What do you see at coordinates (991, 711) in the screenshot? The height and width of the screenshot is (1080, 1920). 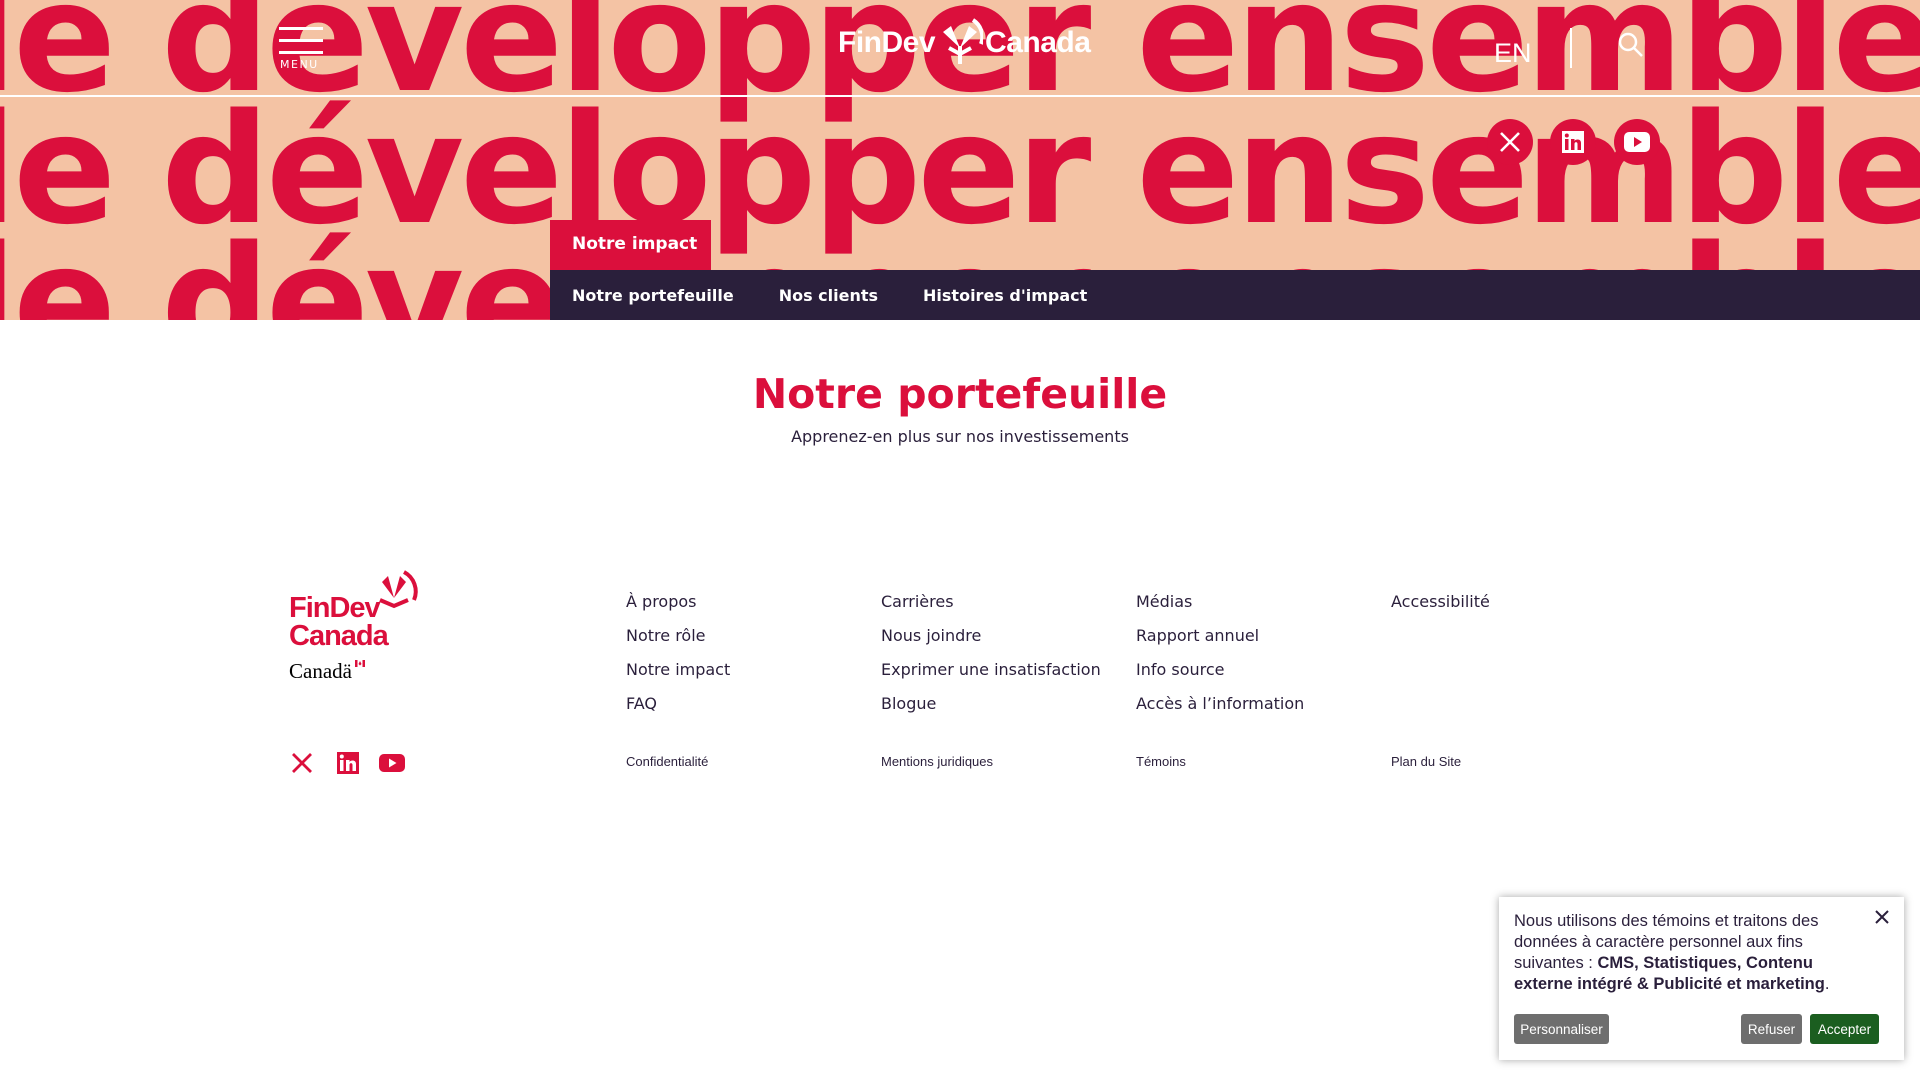 I see `footer-link-blogue: Blogue` at bounding box center [991, 711].